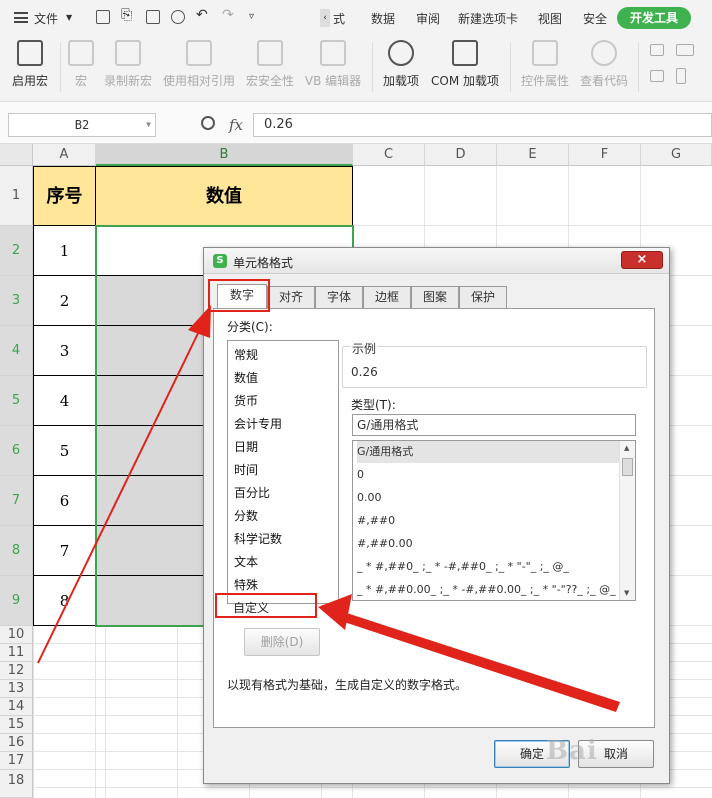 The width and height of the screenshot is (712, 798). I want to click on watermark: Bai, so click(572, 751).